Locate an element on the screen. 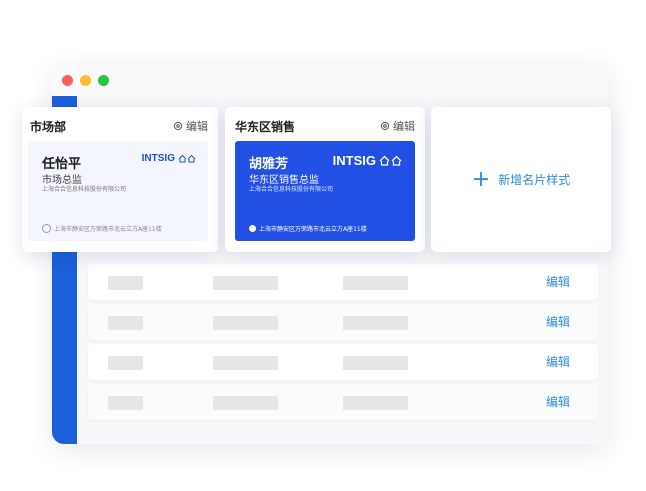 Image resolution: width=646 pixels, height=491 pixels. card-name: 任怡平 is located at coordinates (62, 164).